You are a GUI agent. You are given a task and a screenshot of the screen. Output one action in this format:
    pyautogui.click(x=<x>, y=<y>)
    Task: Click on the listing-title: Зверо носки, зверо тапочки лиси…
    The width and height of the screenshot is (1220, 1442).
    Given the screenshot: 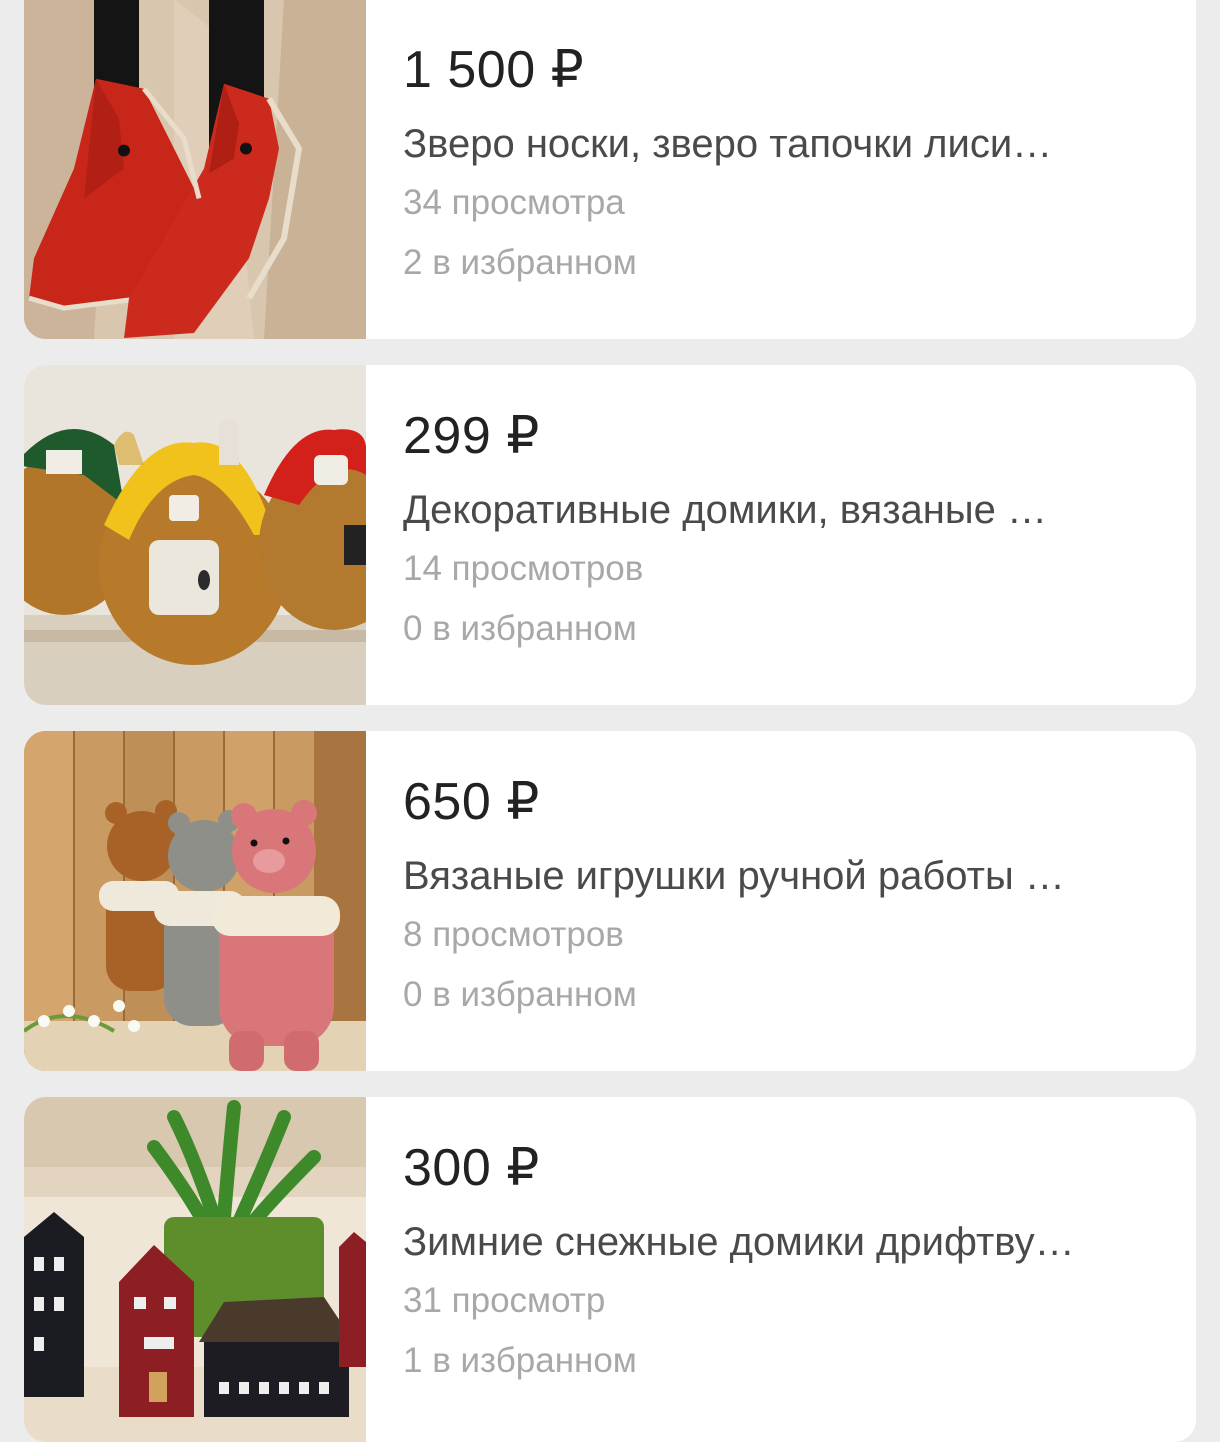 What is the action you would take?
    pyautogui.click(x=788, y=144)
    